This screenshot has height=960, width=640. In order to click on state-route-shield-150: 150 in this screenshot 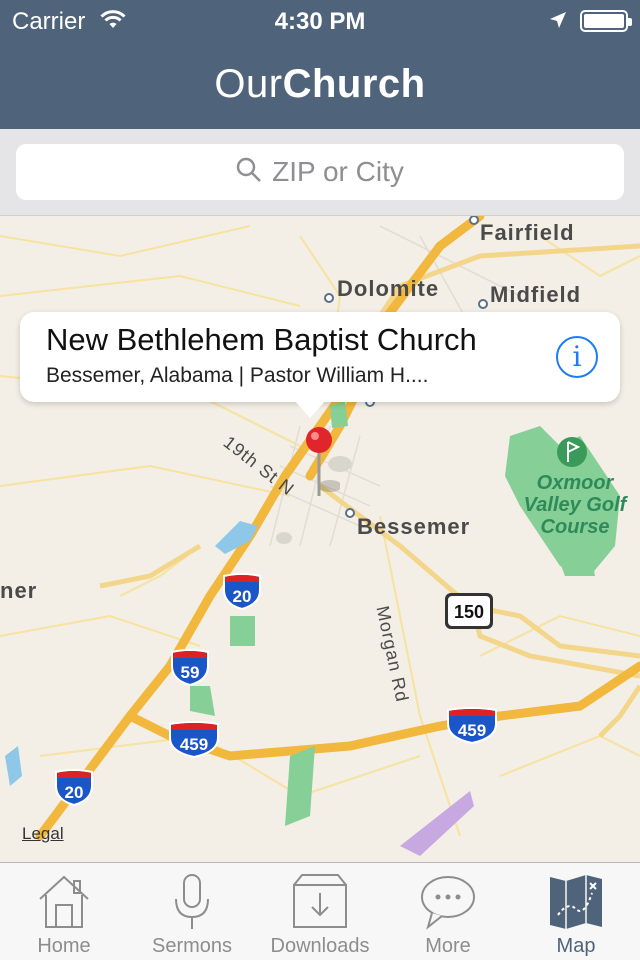, I will do `click(469, 611)`.